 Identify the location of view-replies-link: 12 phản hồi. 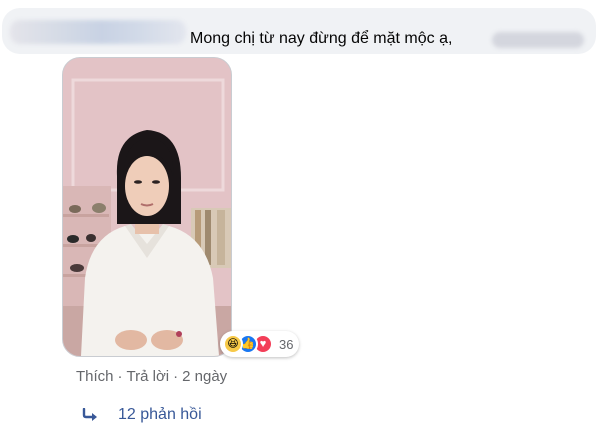
(142, 415).